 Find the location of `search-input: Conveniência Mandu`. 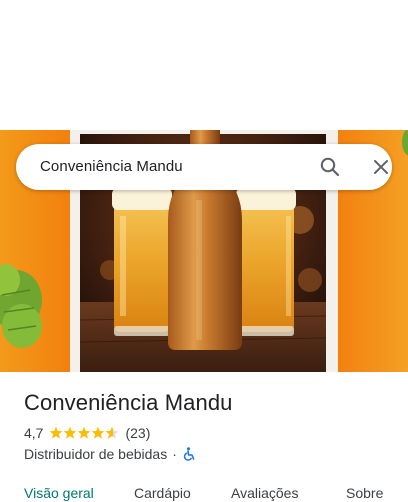

search-input: Conveniência Mandu is located at coordinates (111, 166).